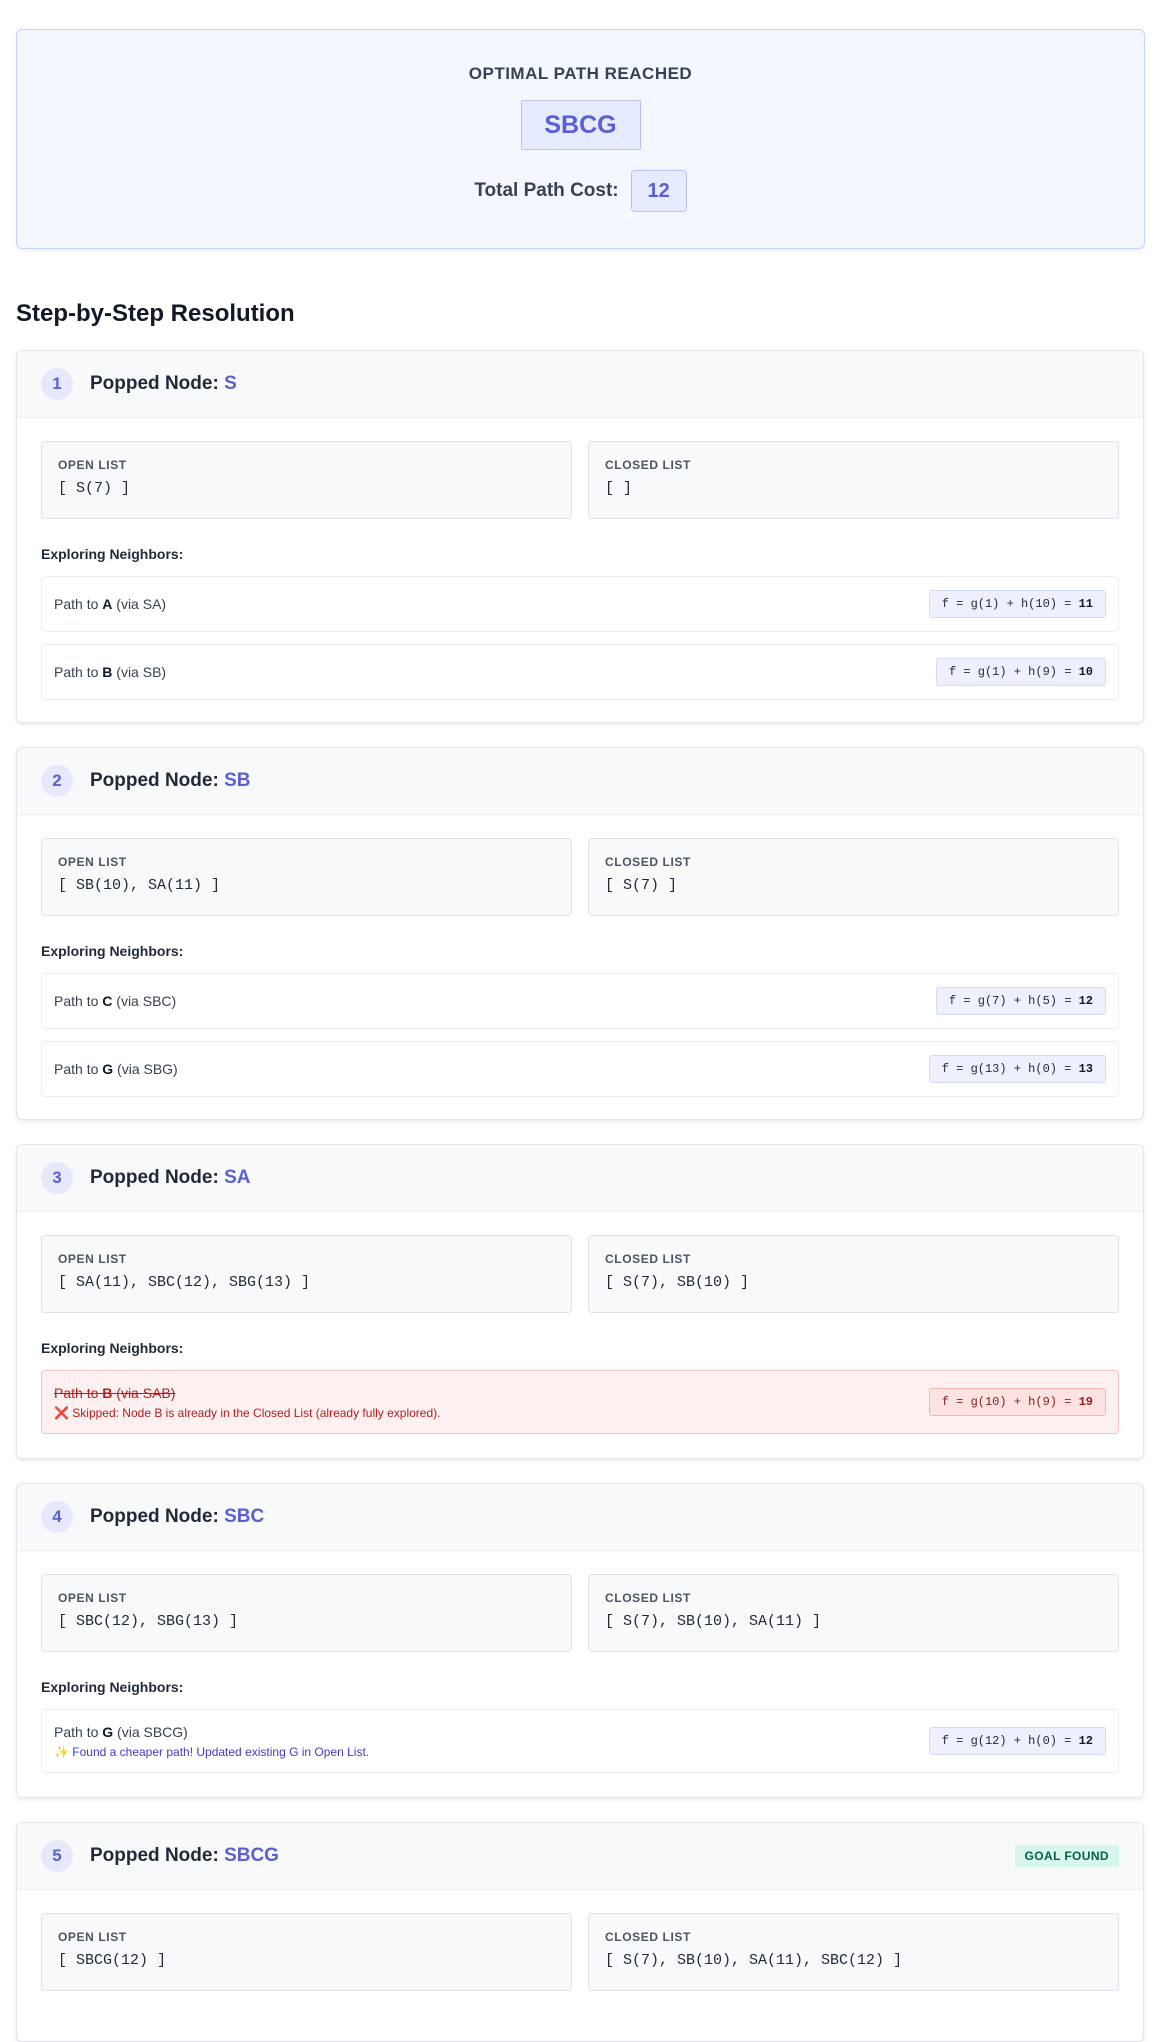 Image resolution: width=1161 pixels, height=2042 pixels. What do you see at coordinates (580, 604) in the screenshot?
I see `neighbor-row: Path to A (via SA) f = g(1) + h(10) = 11` at bounding box center [580, 604].